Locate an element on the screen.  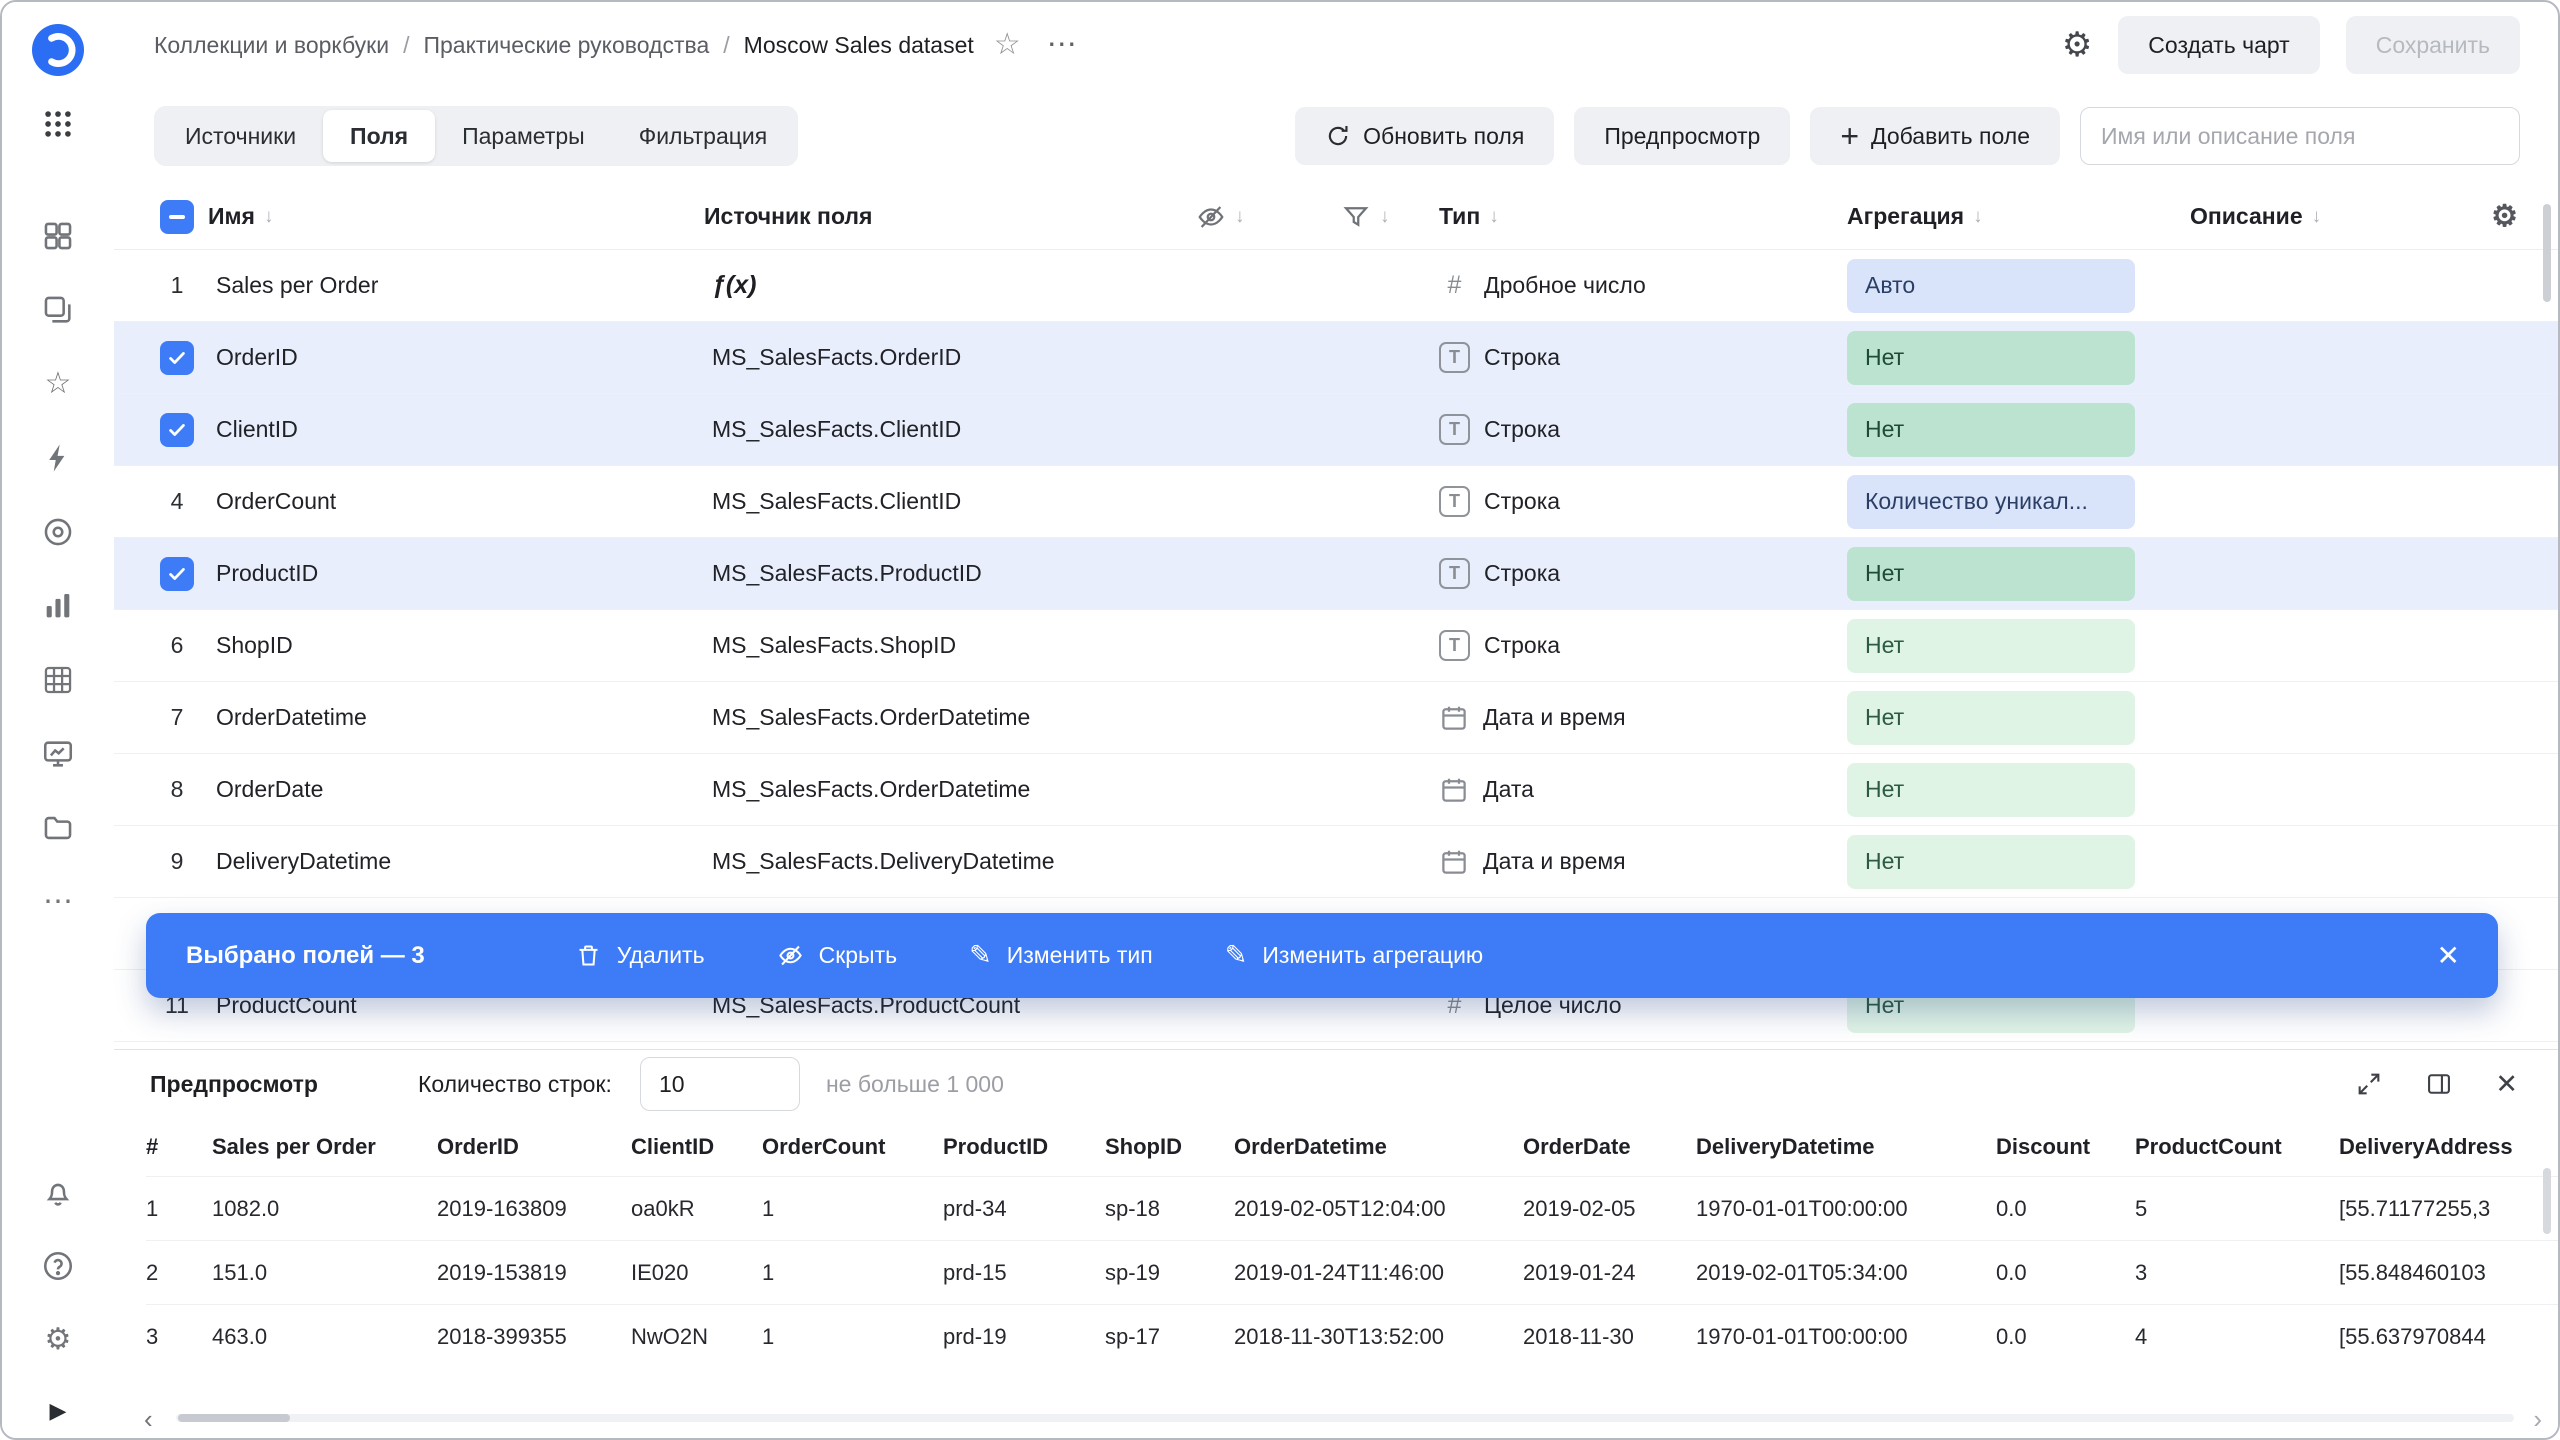
field-name: ProductID is located at coordinates (456, 573).